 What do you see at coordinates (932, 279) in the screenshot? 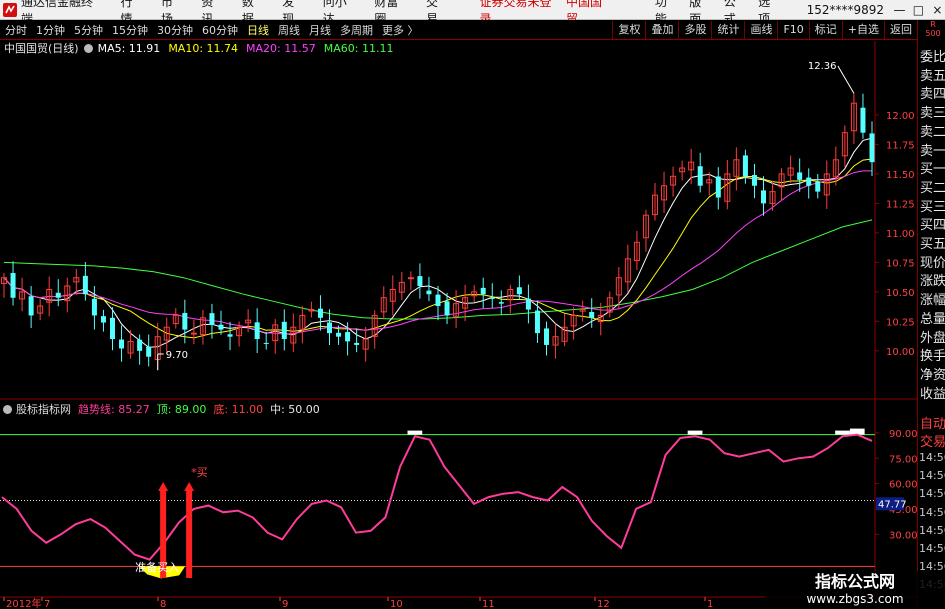
I see `side-panel-item: 涨跌` at bounding box center [932, 279].